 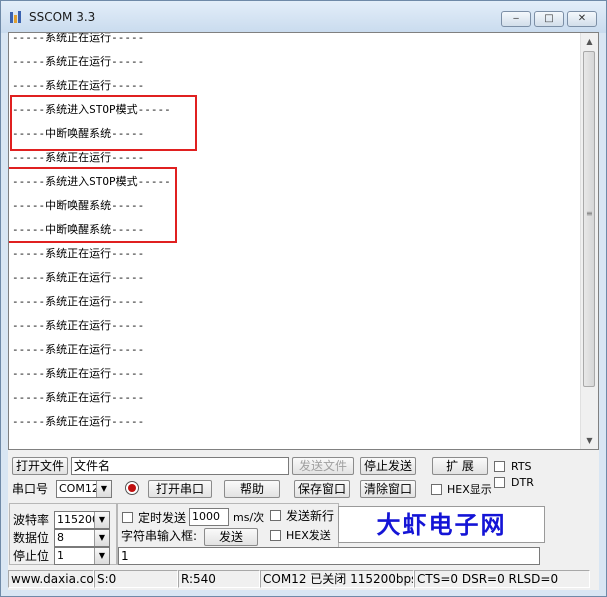 I want to click on brand-banner: 大虾电子网, so click(x=441, y=524).